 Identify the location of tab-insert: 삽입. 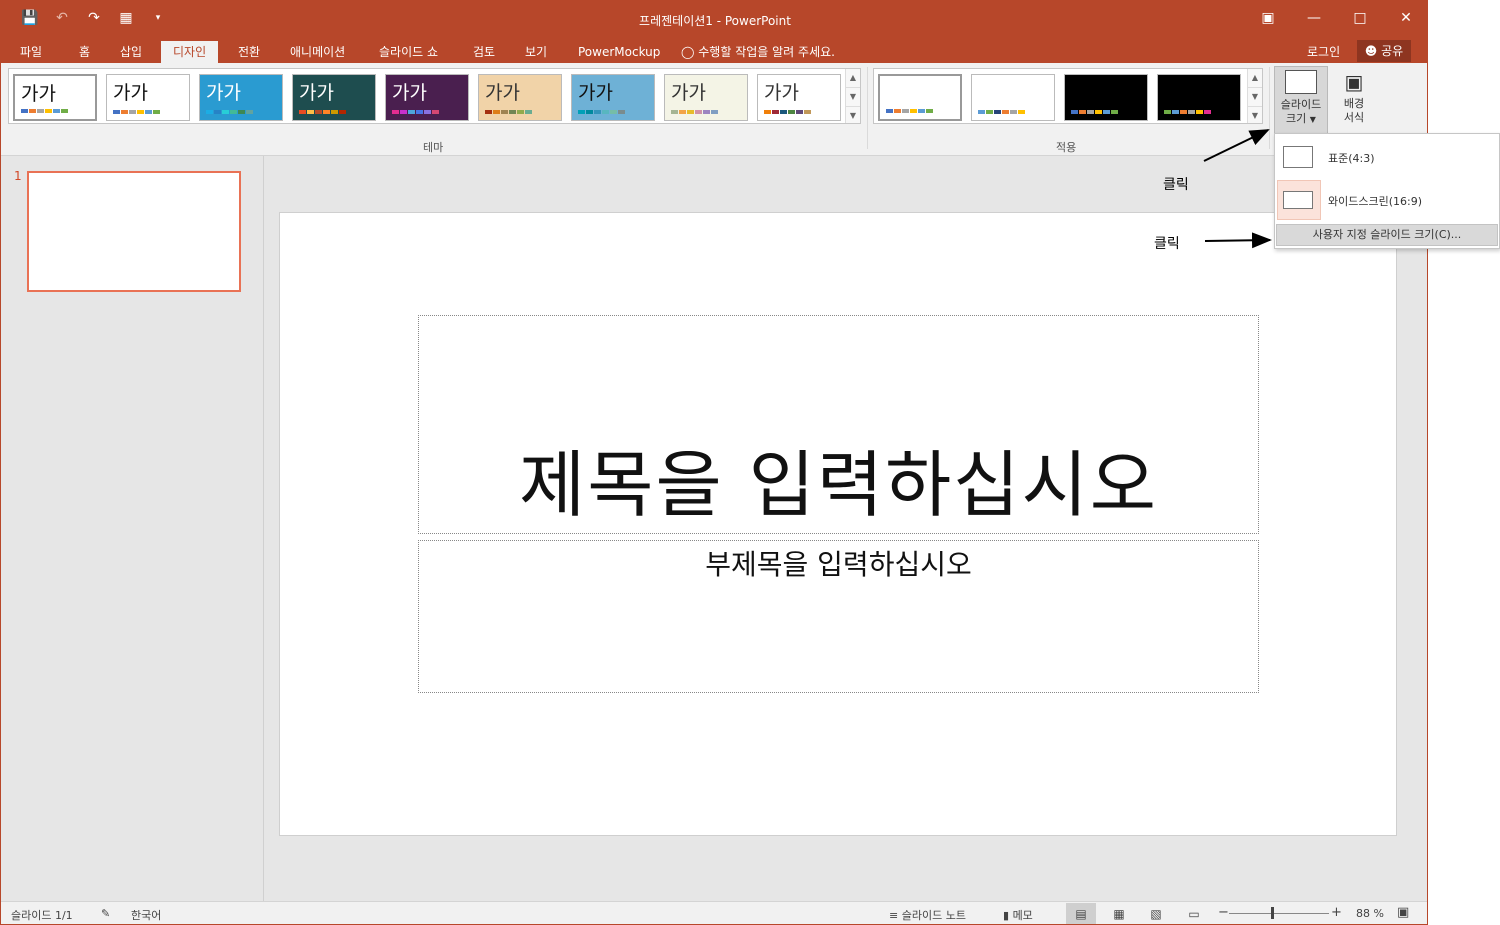
(131, 52).